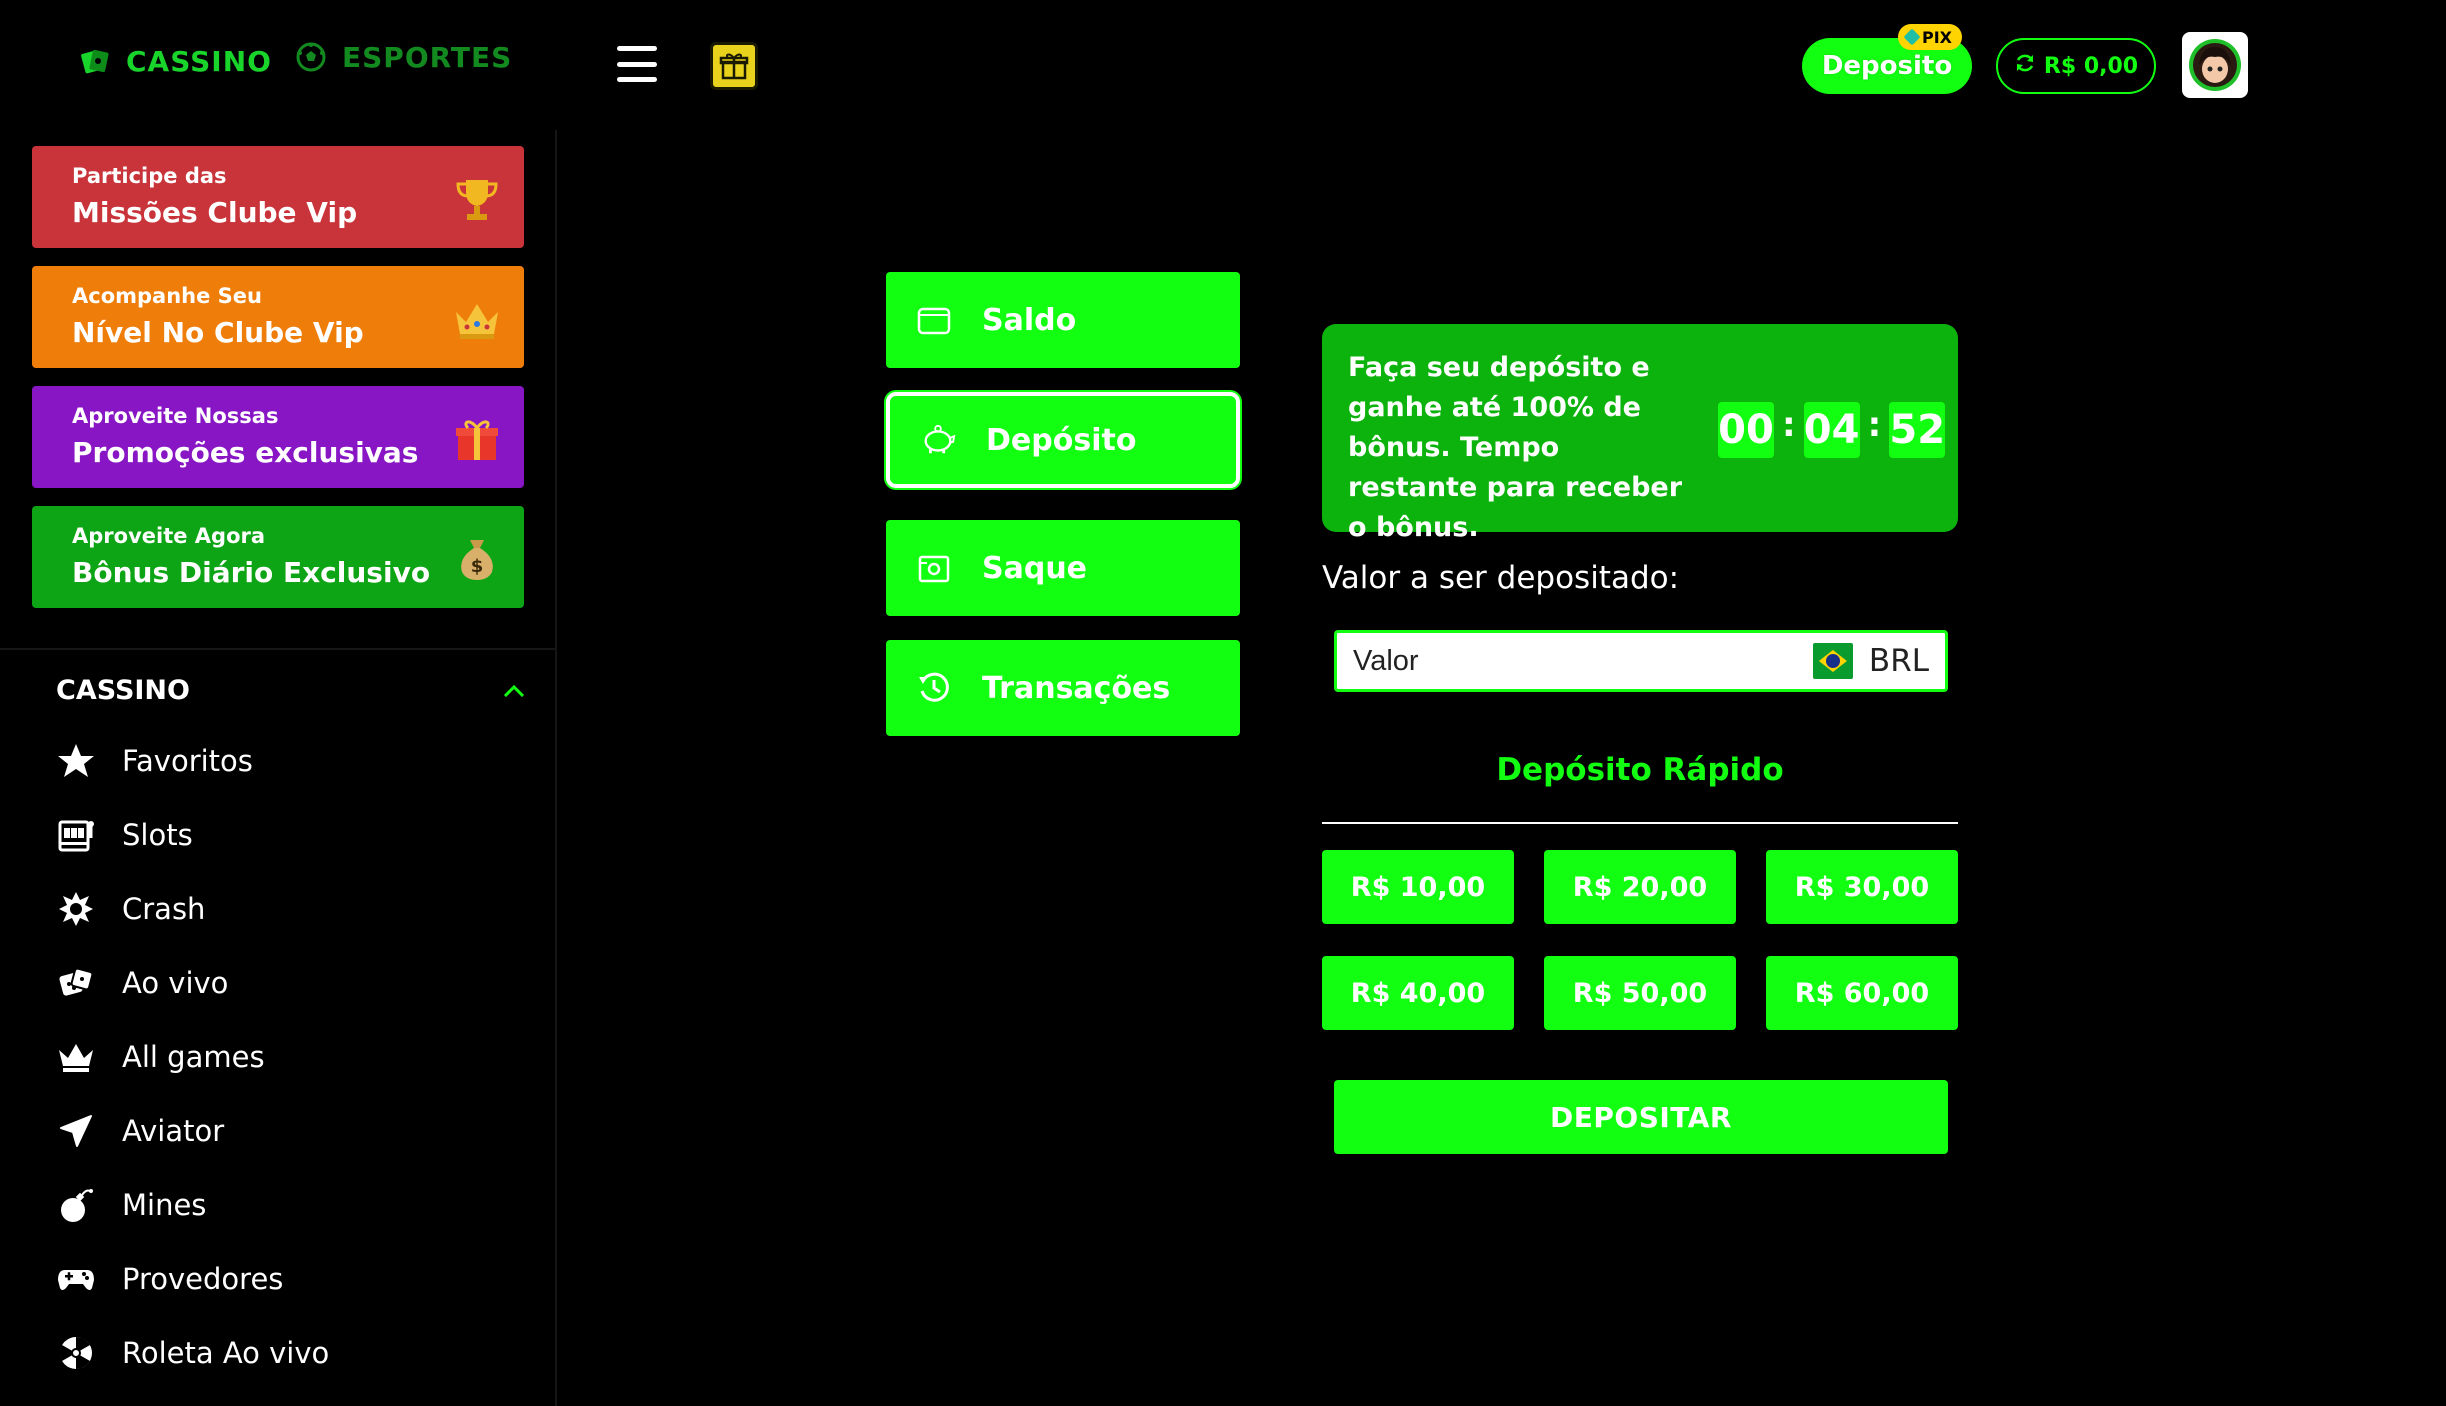 The image size is (2446, 1406). What do you see at coordinates (187, 761) in the screenshot?
I see `sidebar-item-label: Favoritos` at bounding box center [187, 761].